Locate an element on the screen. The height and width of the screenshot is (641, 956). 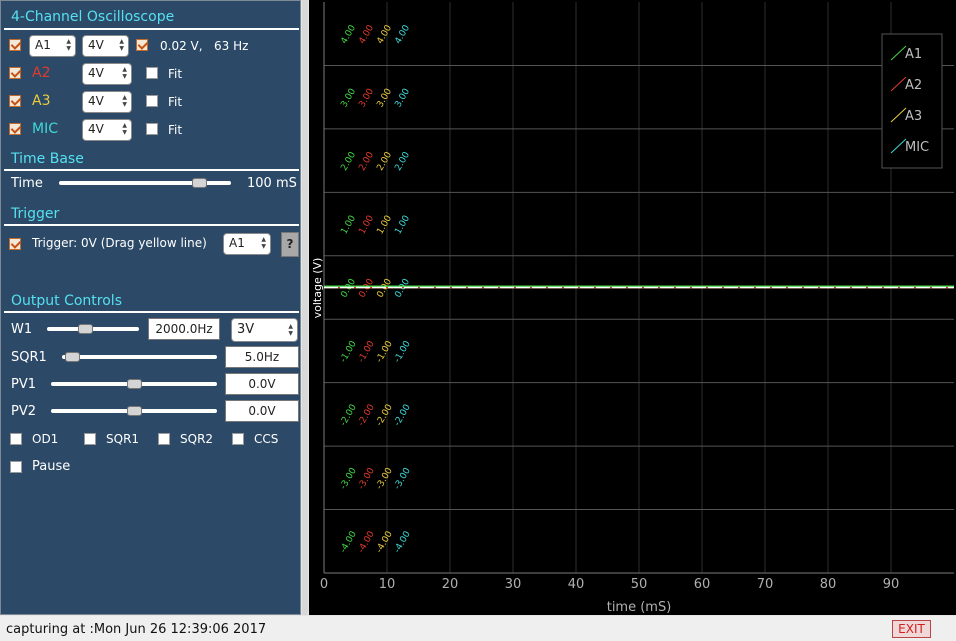
sqr1-check-label: SQR1 is located at coordinates (123, 439).